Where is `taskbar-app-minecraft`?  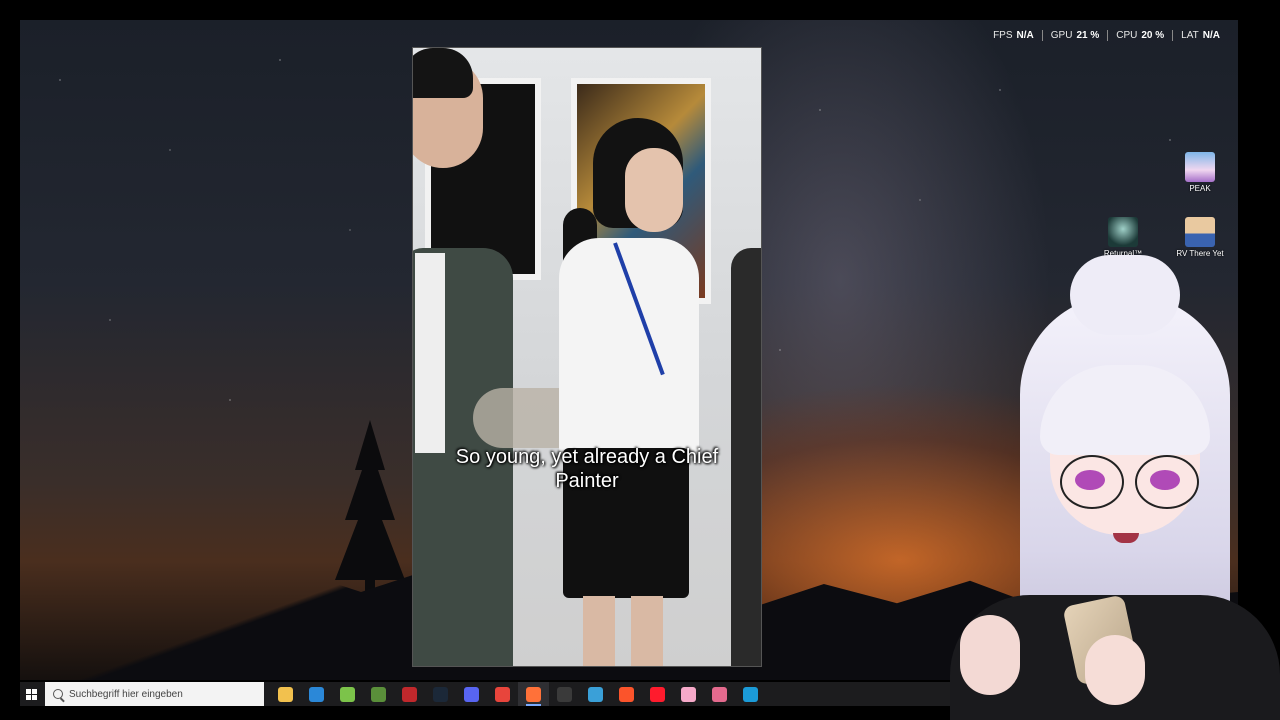 taskbar-app-minecraft is located at coordinates (378, 694).